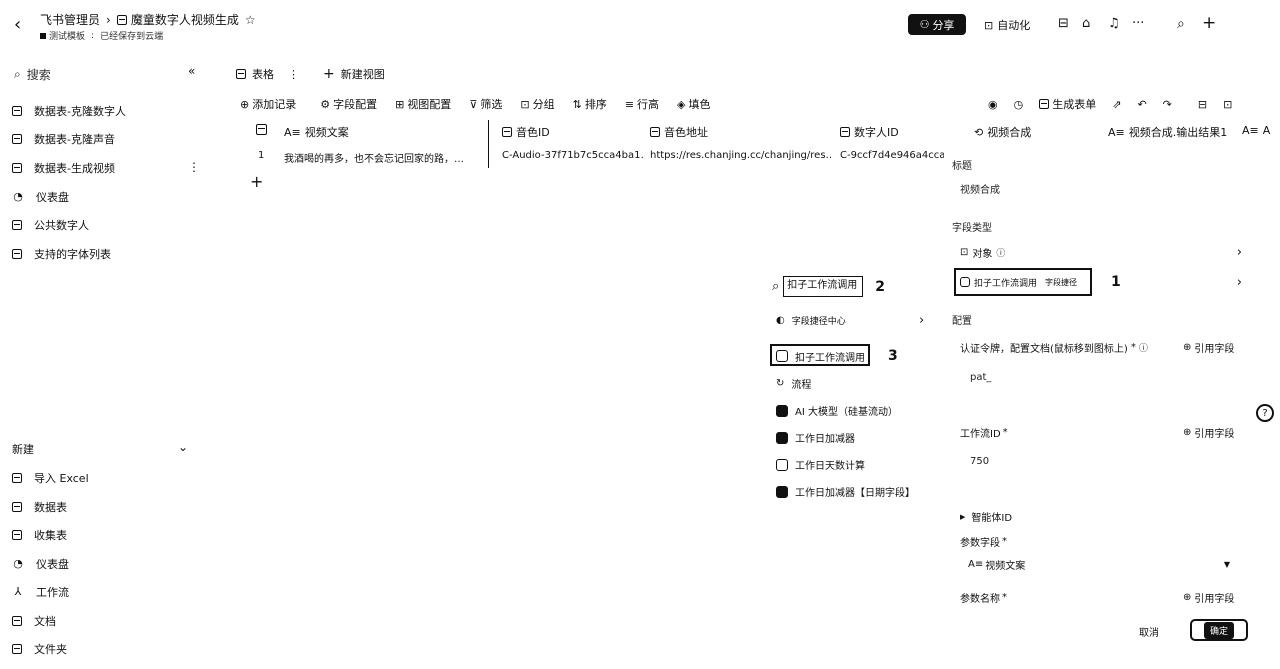 Image resolution: width=1280 pixels, height=669 pixels. I want to click on plus-circle-icon: ⊕, so click(1187, 347).